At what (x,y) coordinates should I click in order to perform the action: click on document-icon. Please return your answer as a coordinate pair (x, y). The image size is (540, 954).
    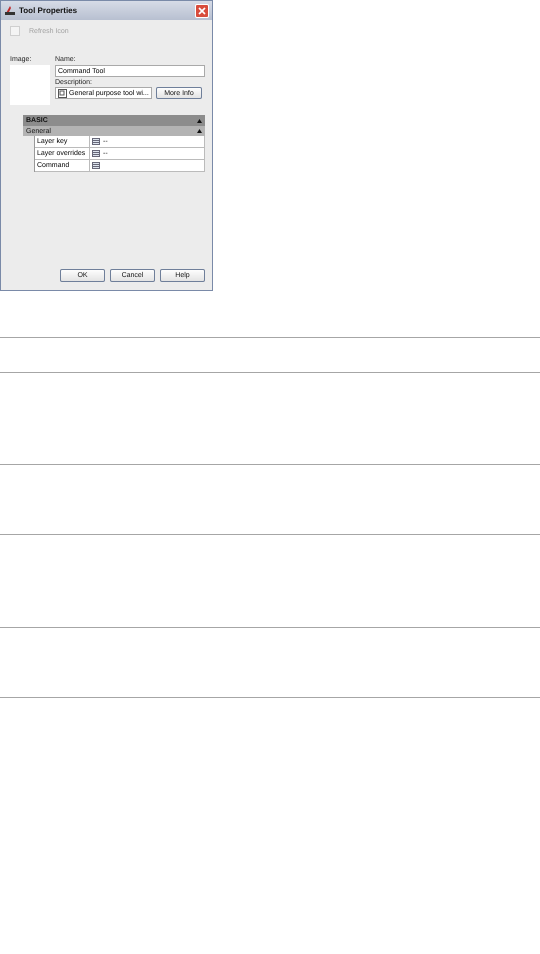
    Looking at the image, I should click on (62, 93).